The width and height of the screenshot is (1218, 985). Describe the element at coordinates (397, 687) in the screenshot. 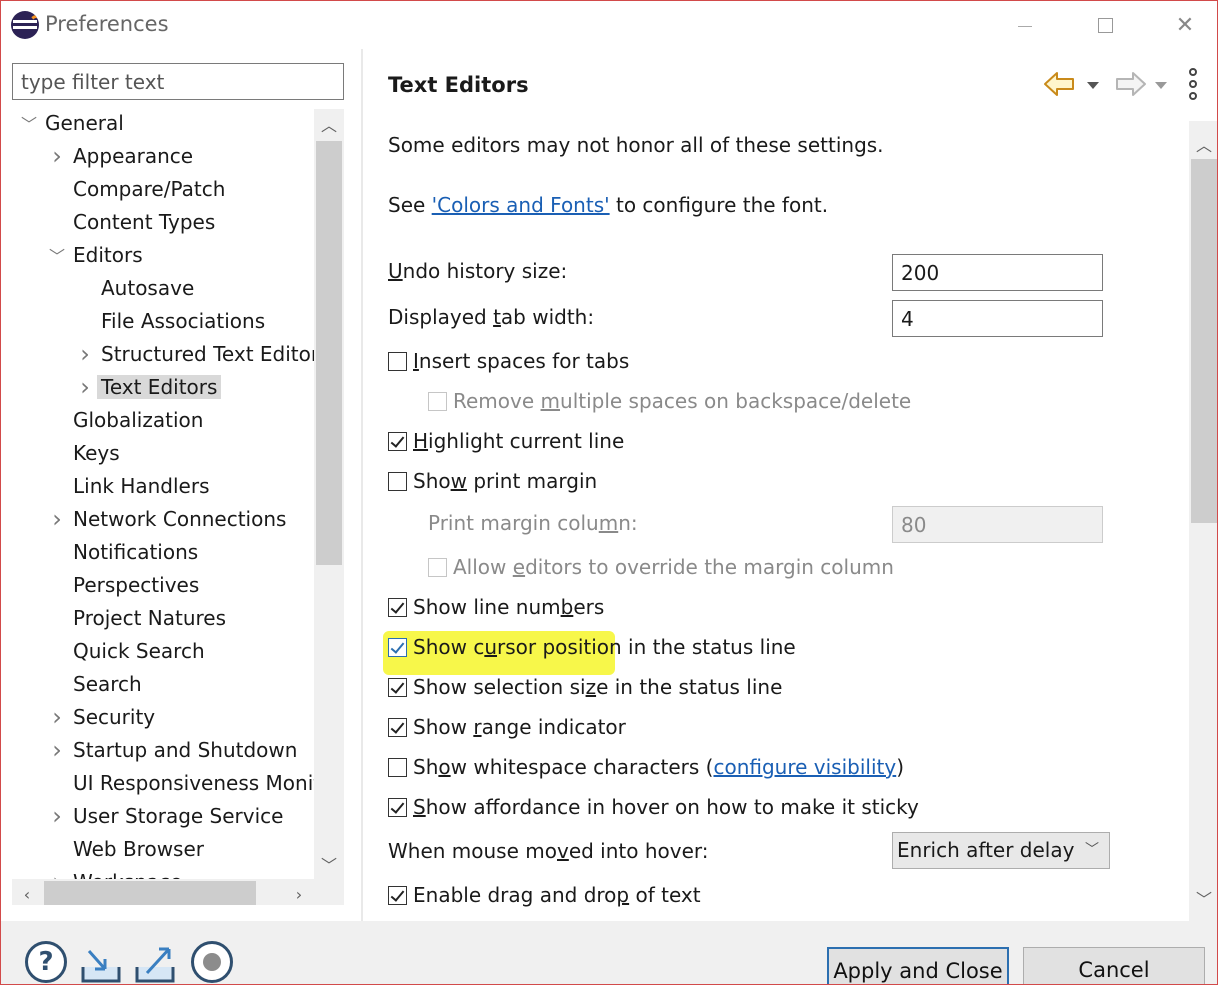

I see `selection-size-checkbox` at that location.